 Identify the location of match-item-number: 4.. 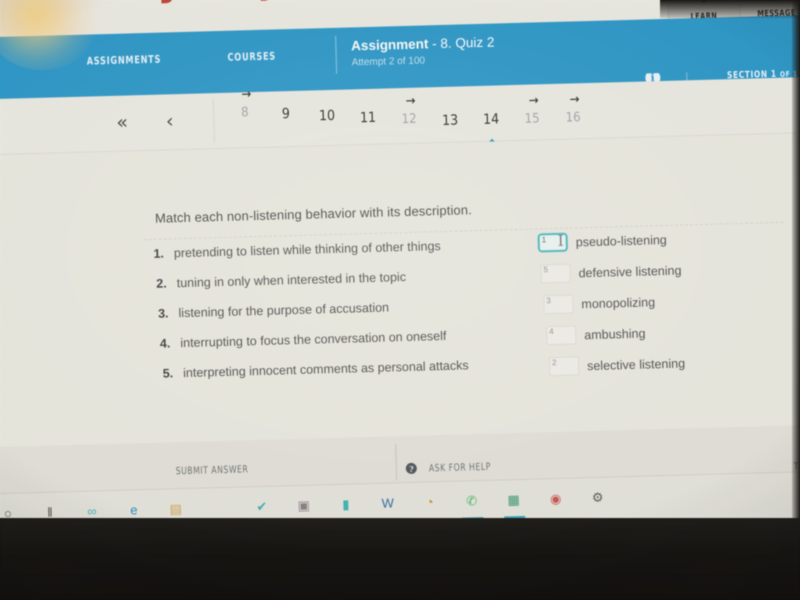
(165, 343).